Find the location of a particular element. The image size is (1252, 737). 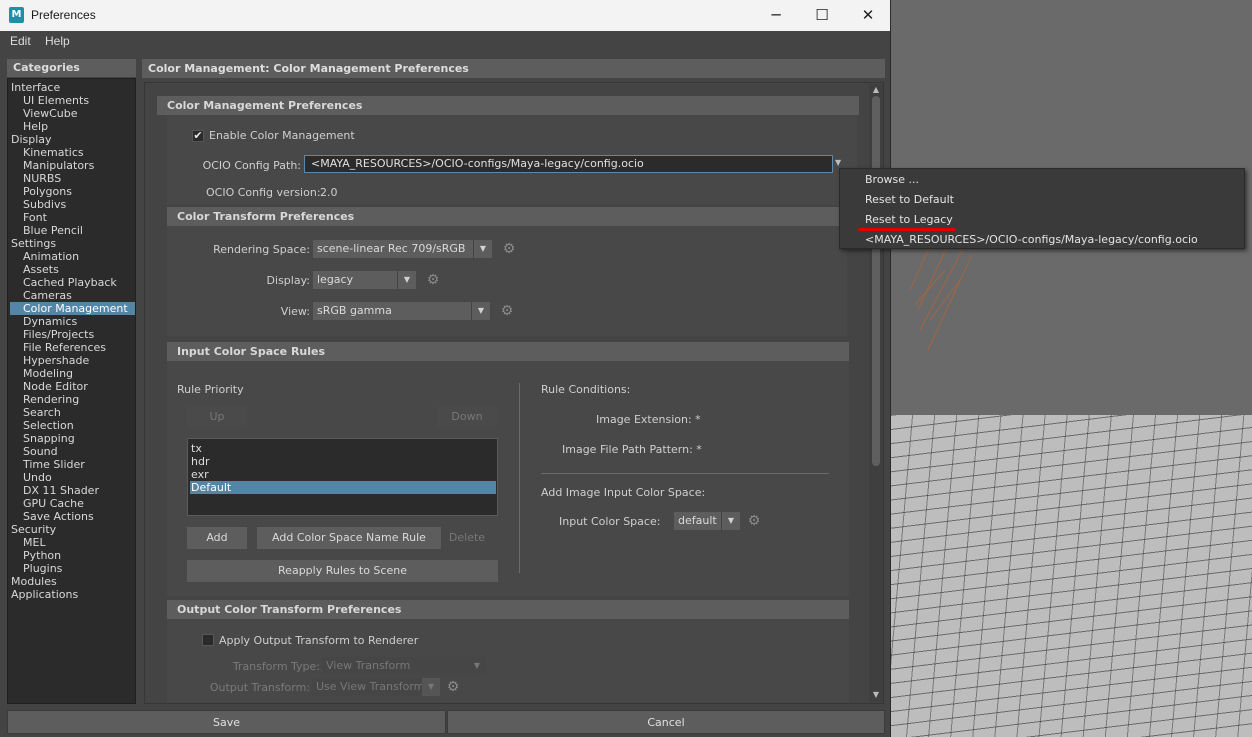

sidebar-item-file-references: File References is located at coordinates (72, 347).